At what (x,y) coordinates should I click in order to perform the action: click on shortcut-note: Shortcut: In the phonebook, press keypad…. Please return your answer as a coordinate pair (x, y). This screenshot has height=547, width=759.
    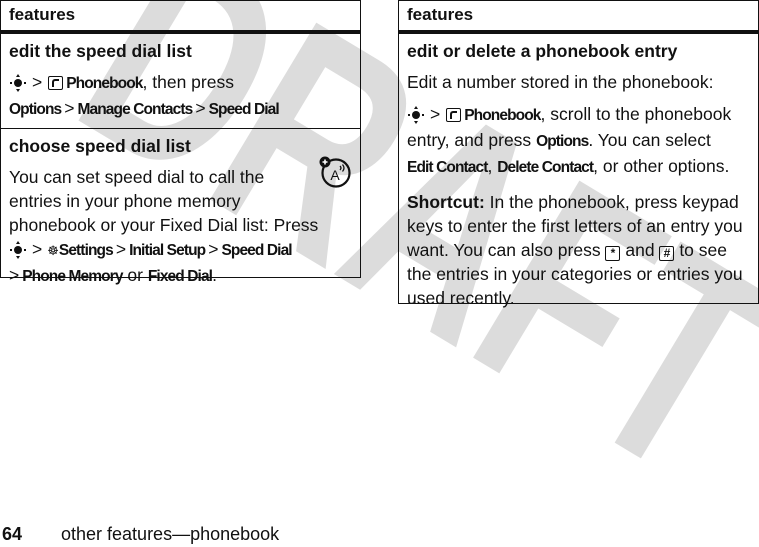
    Looking at the image, I should click on (575, 250).